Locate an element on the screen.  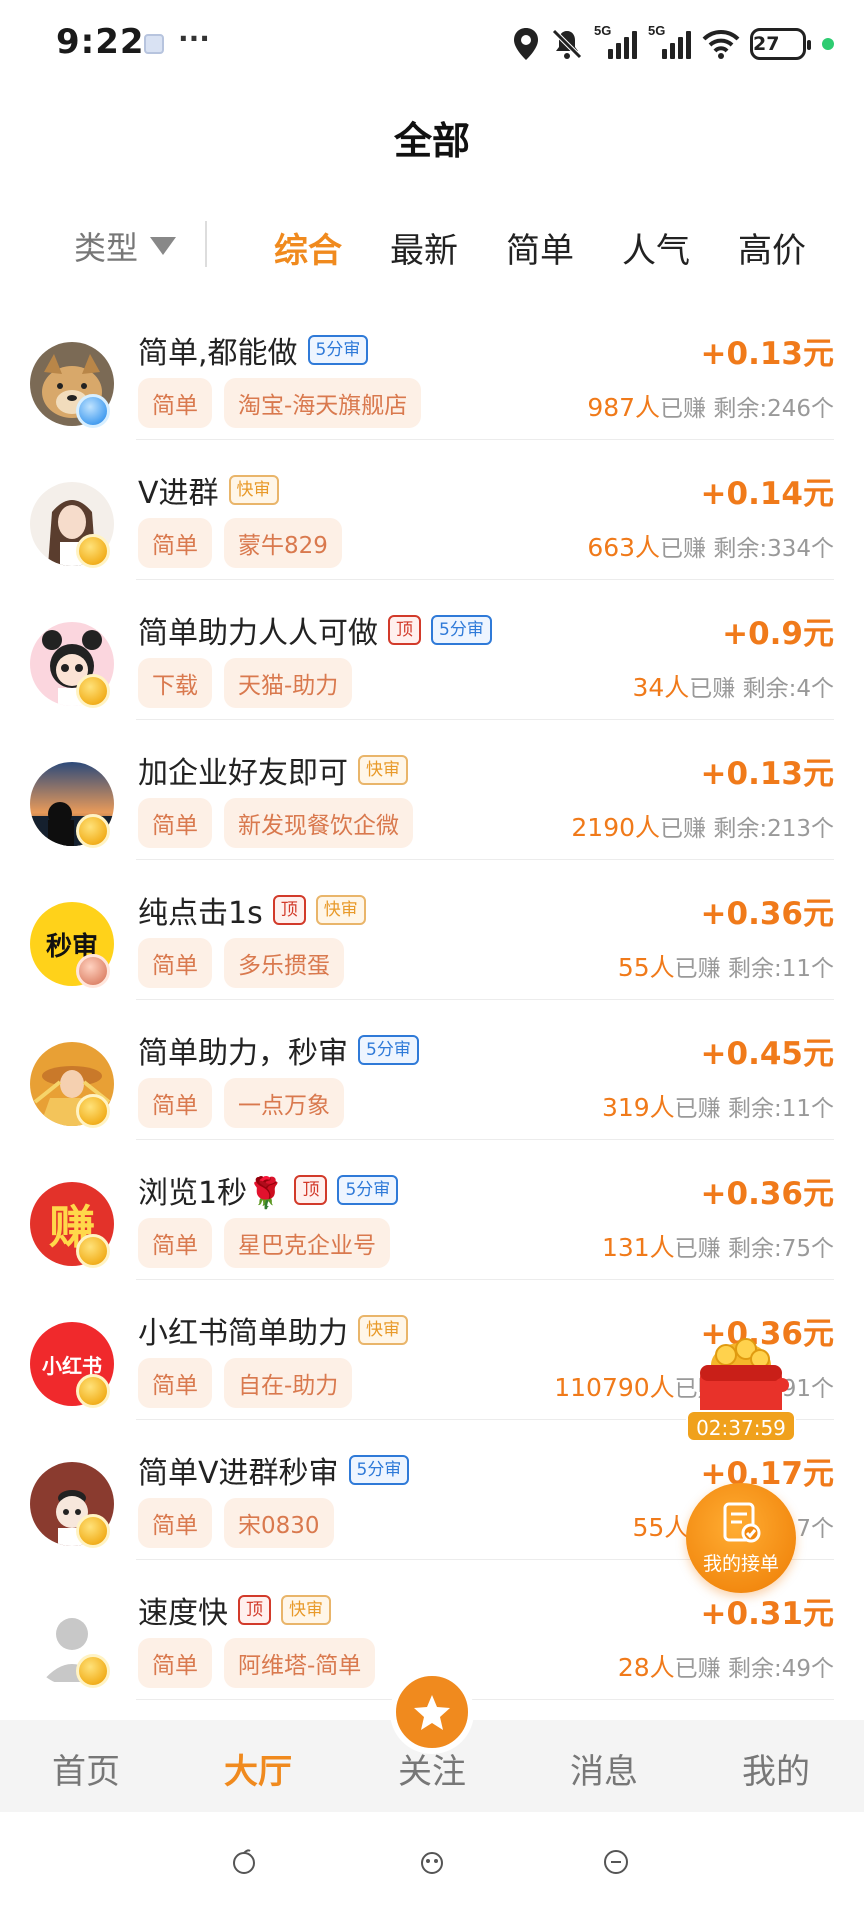
clipboard-check-icon is located at coordinates (742, 1522).